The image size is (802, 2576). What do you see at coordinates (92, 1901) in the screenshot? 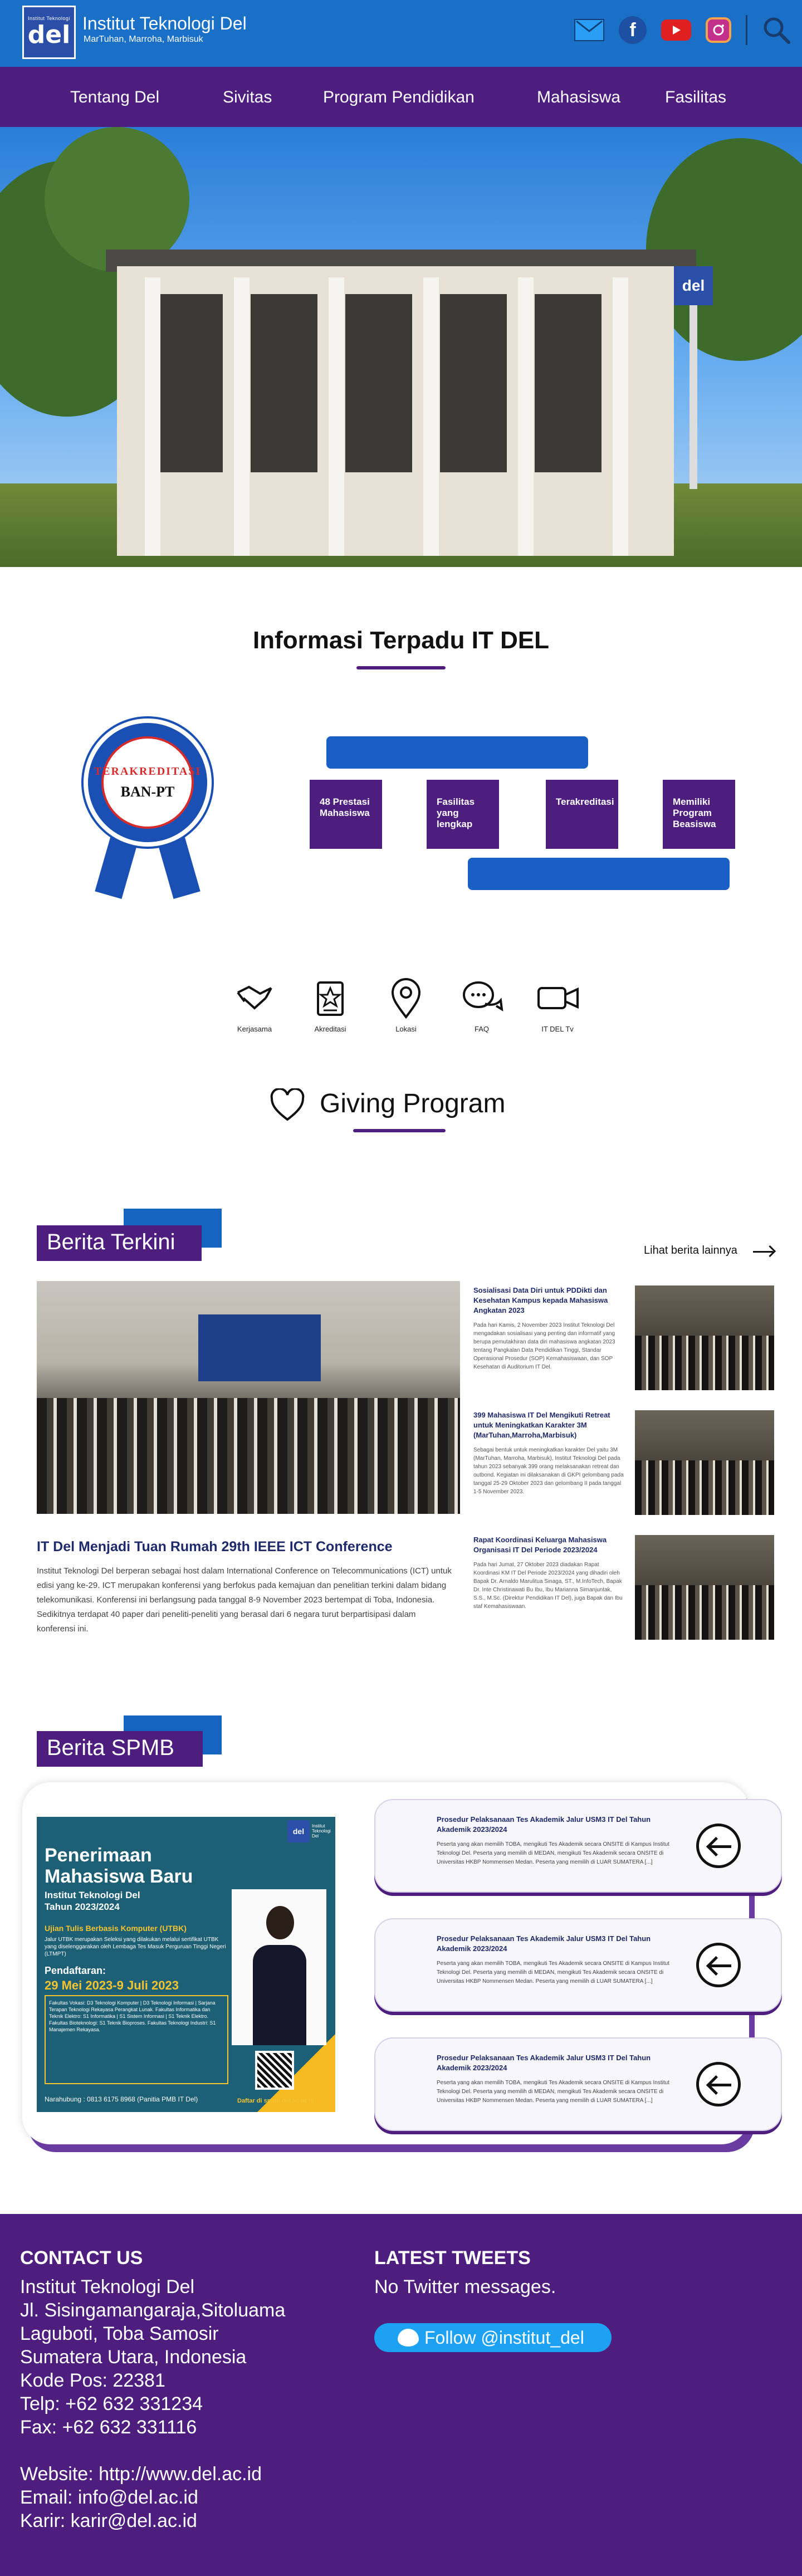
I see `poster-subtitle: Institut Teknologi Del Tahun 2023/2024` at bounding box center [92, 1901].